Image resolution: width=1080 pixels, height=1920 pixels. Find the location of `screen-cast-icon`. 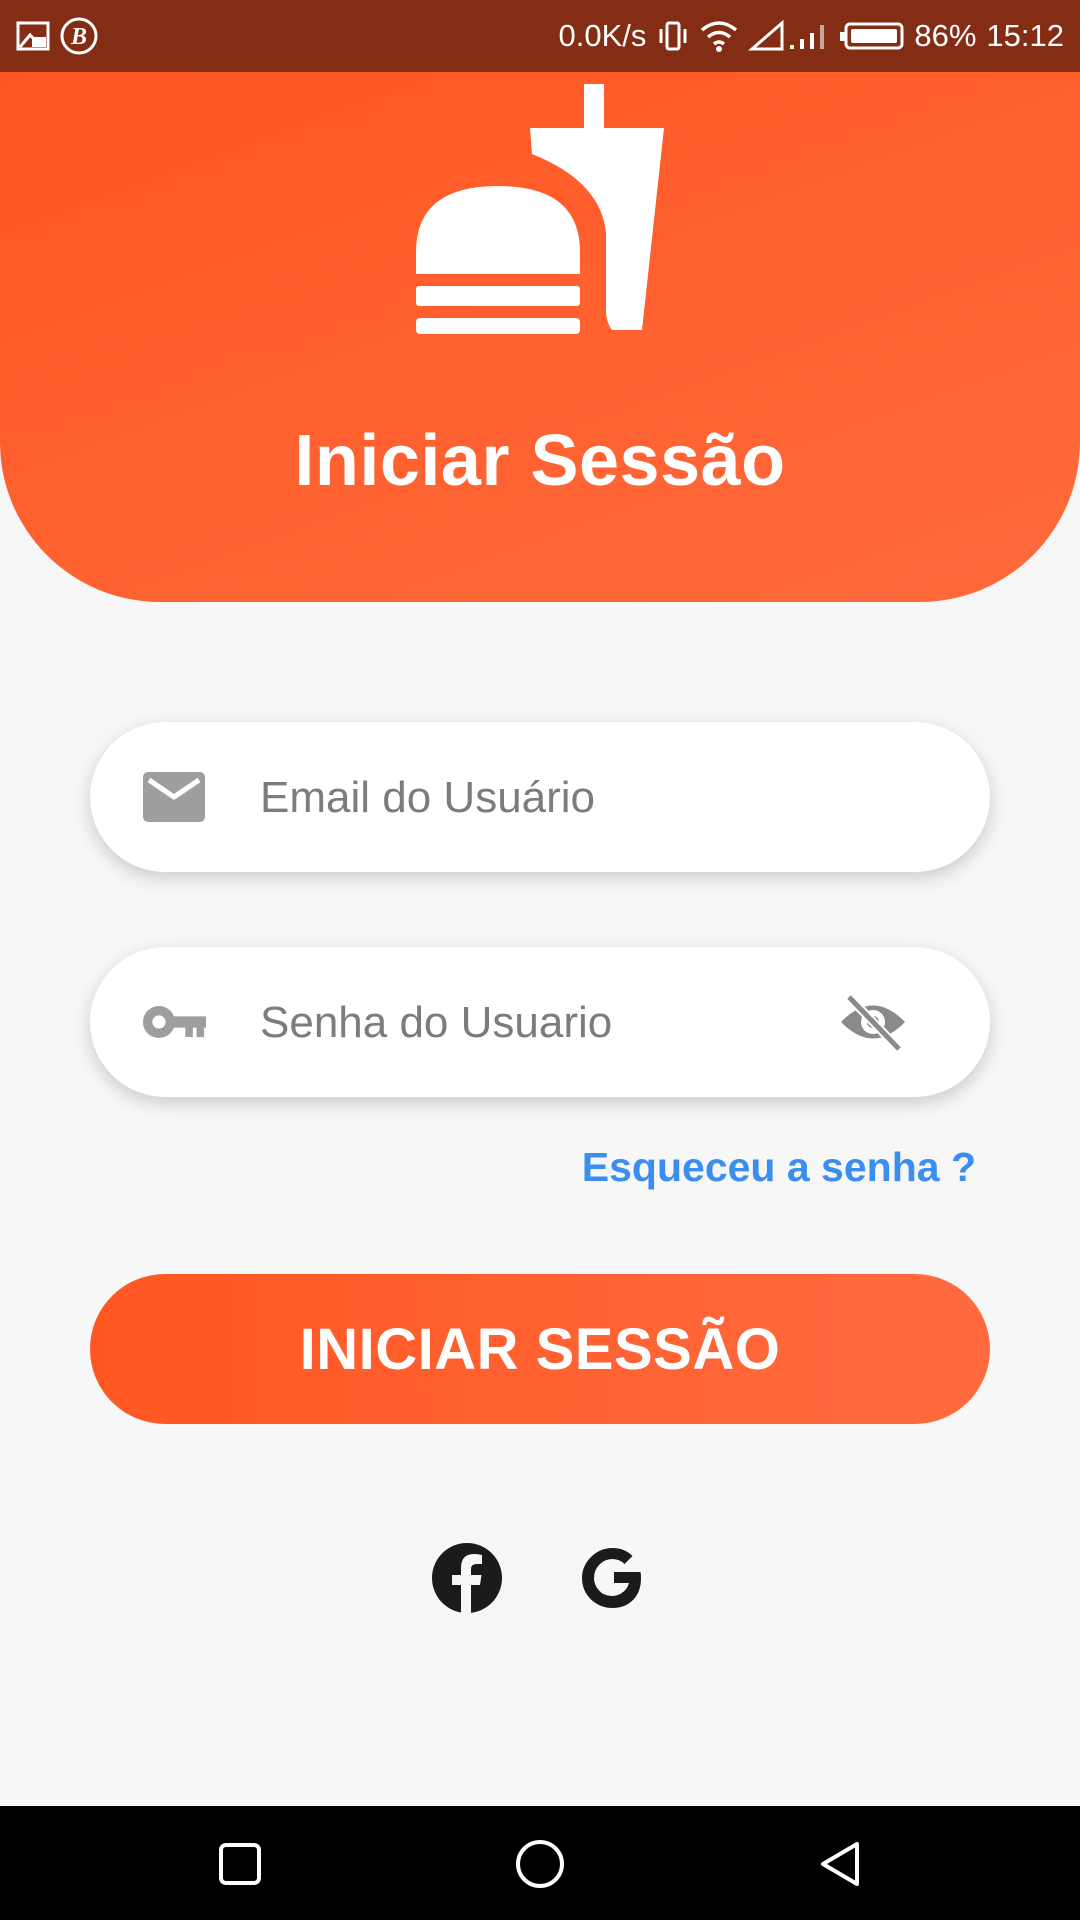

screen-cast-icon is located at coordinates (33, 36).